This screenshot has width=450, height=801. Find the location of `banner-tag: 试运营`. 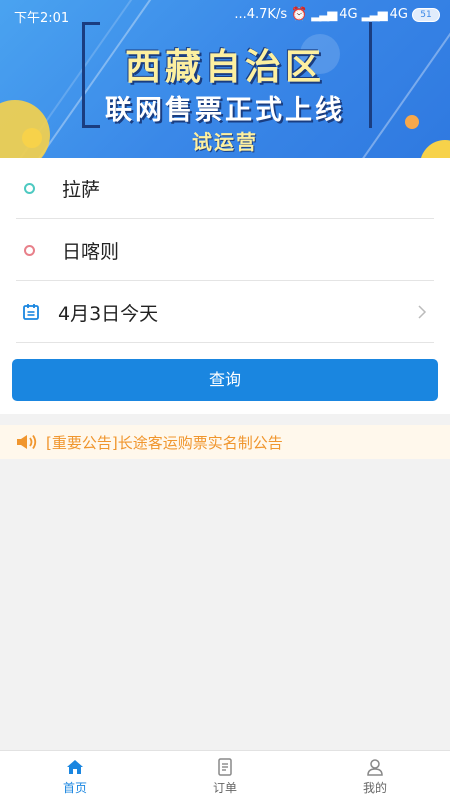

banner-tag: 试运营 is located at coordinates (225, 142).